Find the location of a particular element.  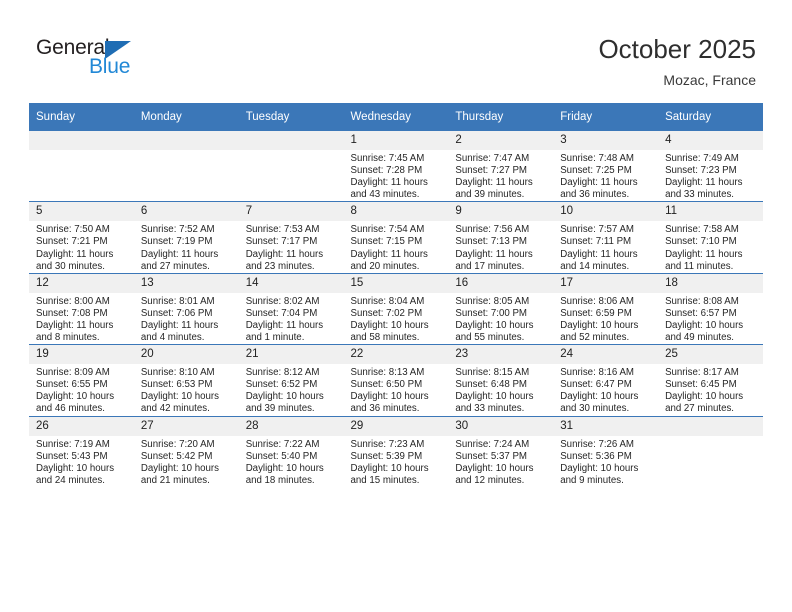

sunset-text: Sunset: 6:47 PM is located at coordinates (596, 385).